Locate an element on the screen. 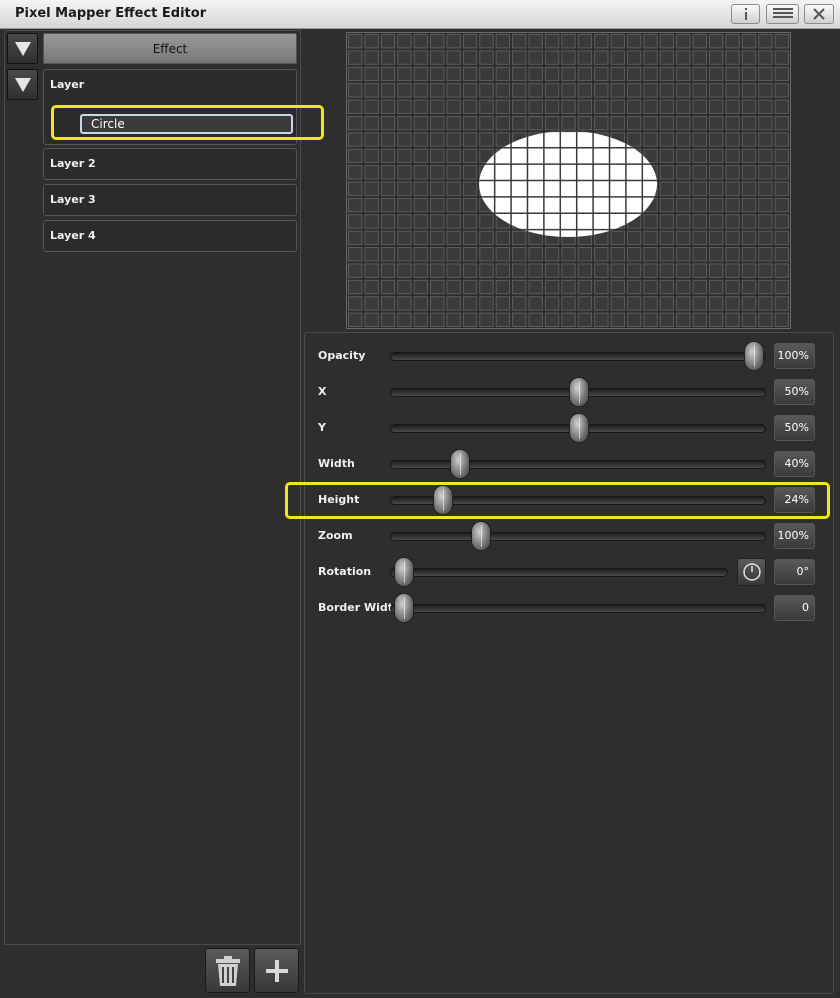 The height and width of the screenshot is (998, 840). title-bar: Pixel Mapper Effect Editor is located at coordinates (420, 14).